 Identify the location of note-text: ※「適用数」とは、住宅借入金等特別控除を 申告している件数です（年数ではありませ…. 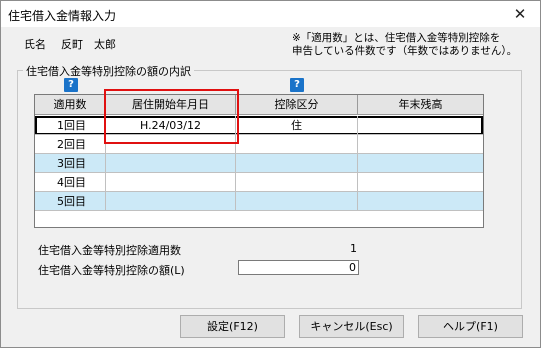
(404, 45).